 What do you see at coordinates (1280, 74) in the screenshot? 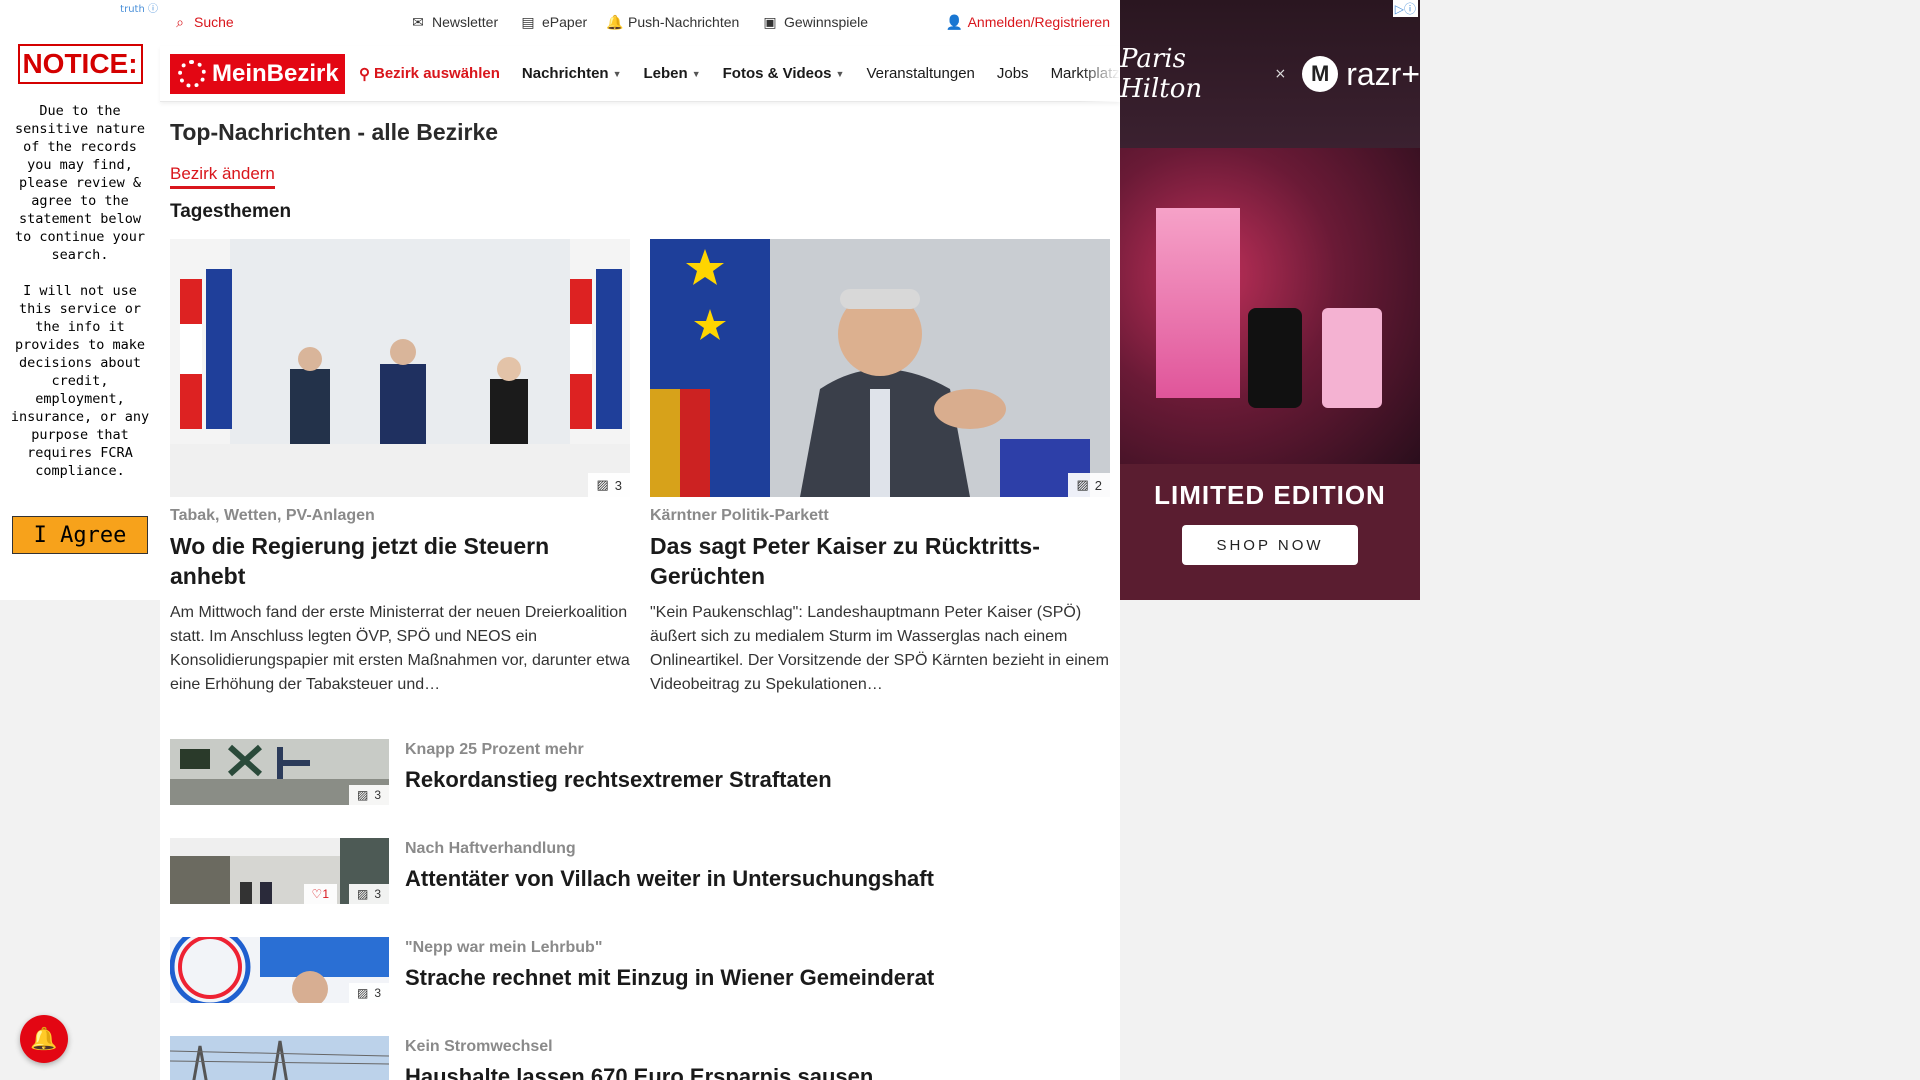
I see `ad-x: ×` at bounding box center [1280, 74].